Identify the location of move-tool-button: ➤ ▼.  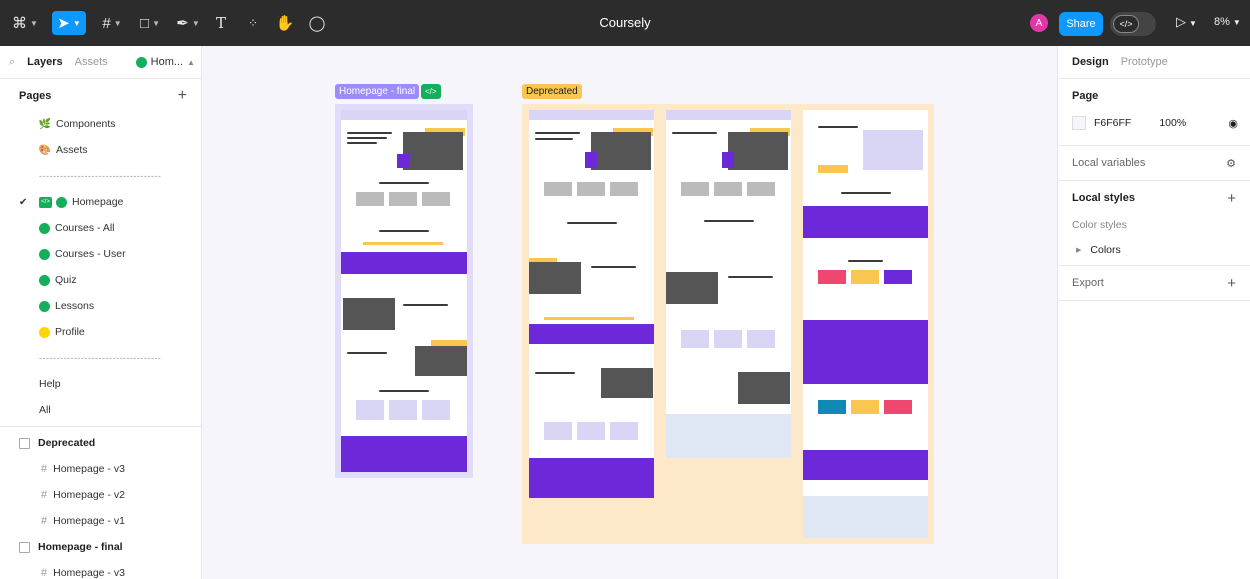
(69, 23).